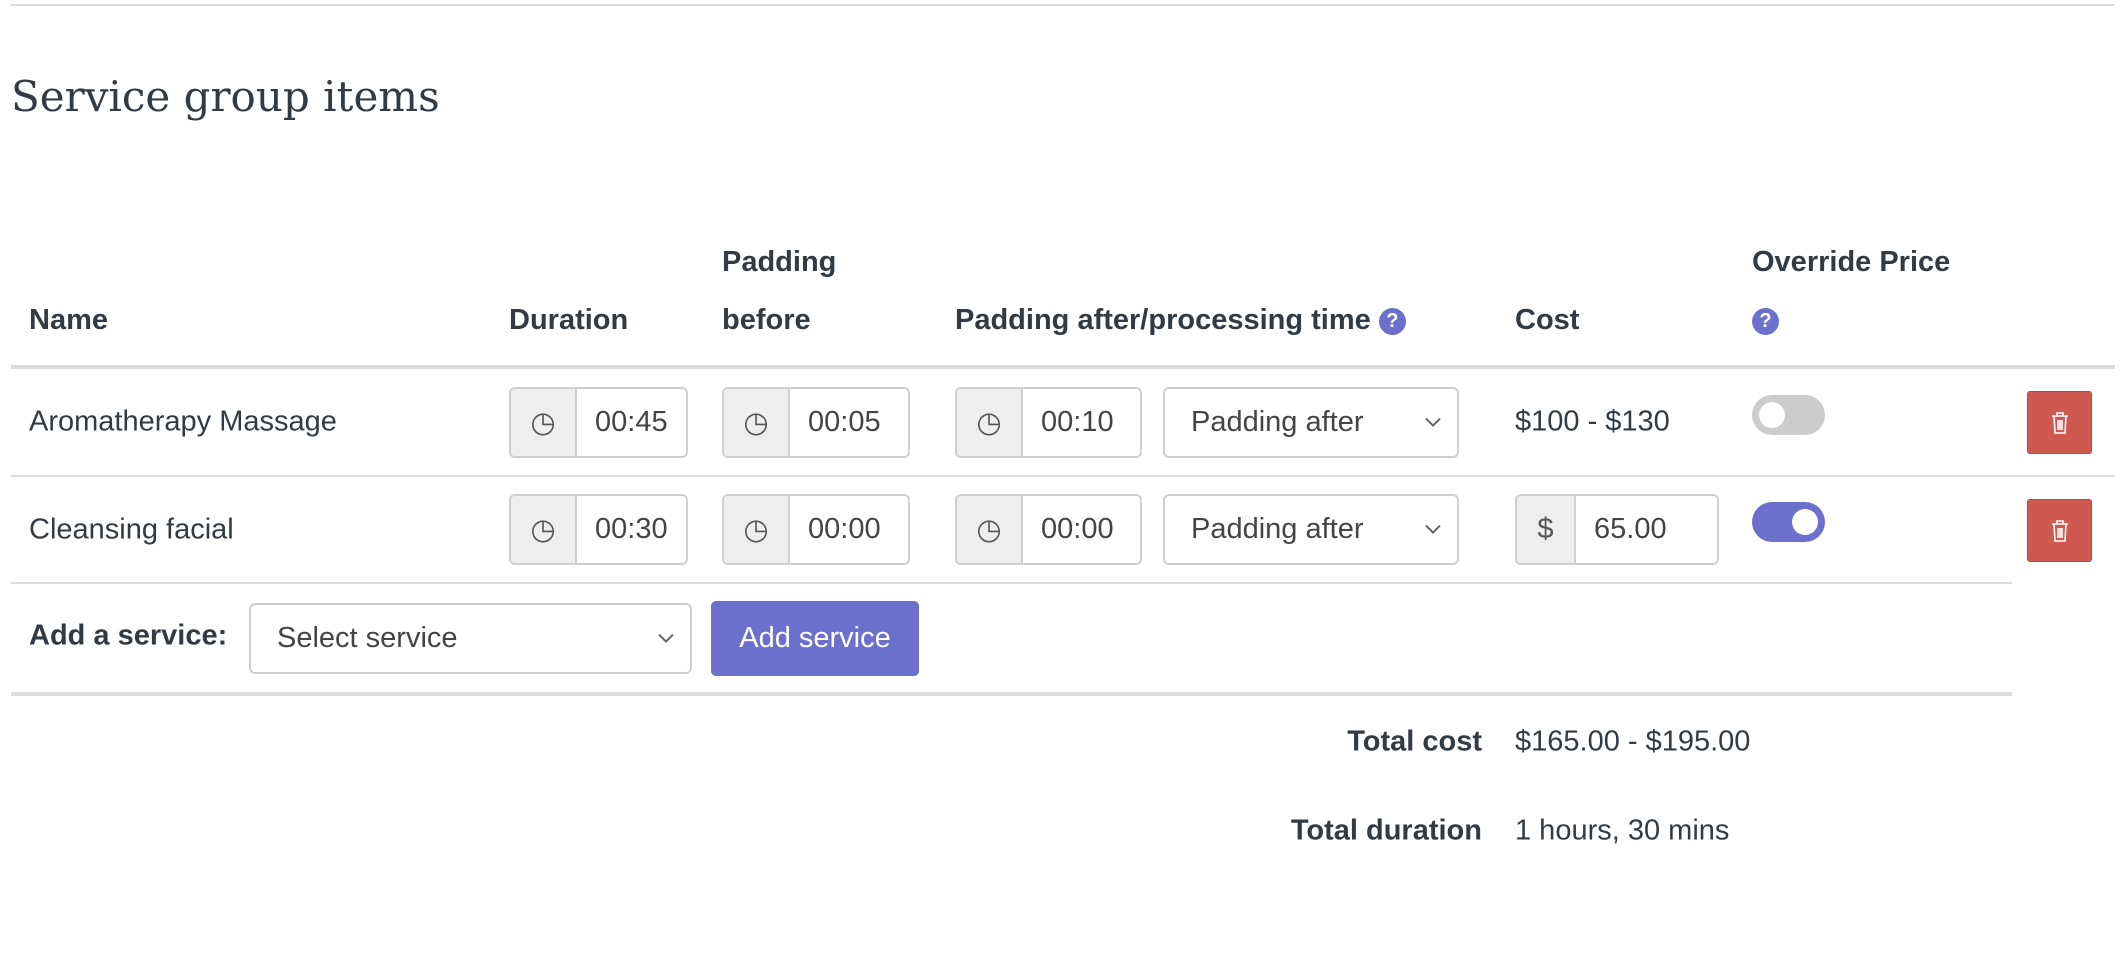 The image size is (2126, 954). What do you see at coordinates (470, 638) in the screenshot?
I see `service-select: Select service` at bounding box center [470, 638].